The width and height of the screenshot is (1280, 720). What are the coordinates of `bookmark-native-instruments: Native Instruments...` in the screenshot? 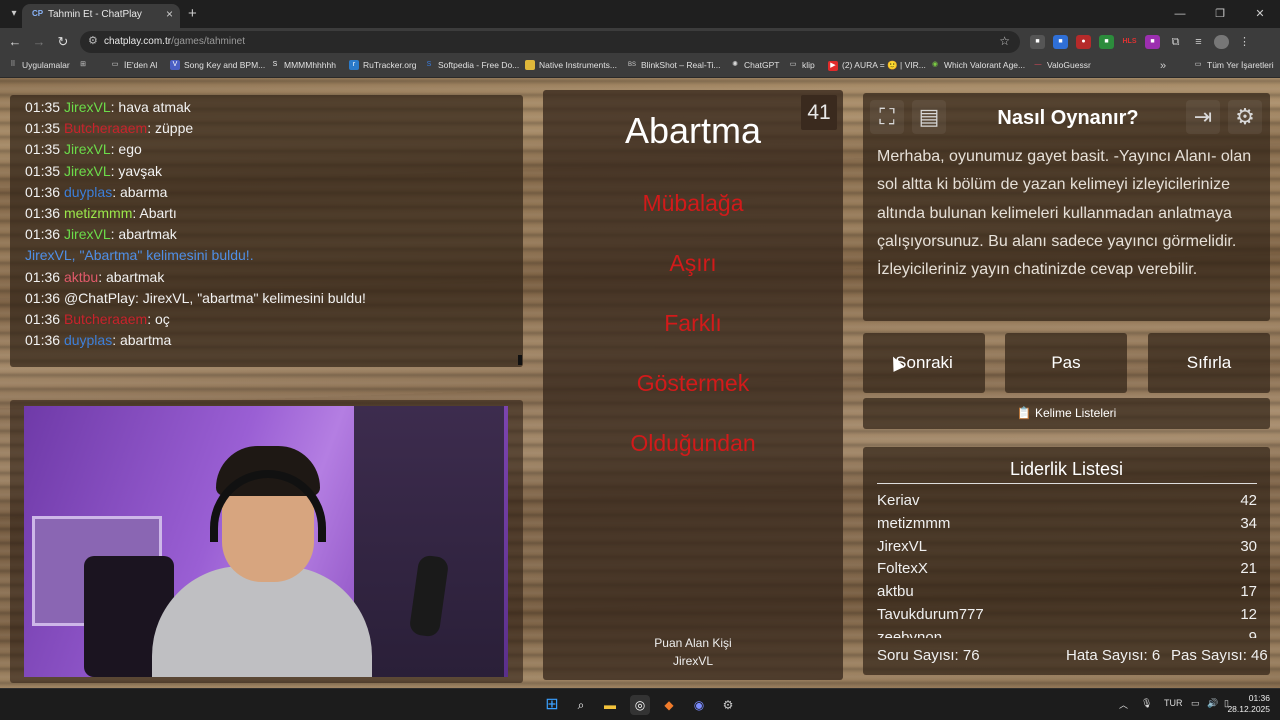 It's located at (571, 65).